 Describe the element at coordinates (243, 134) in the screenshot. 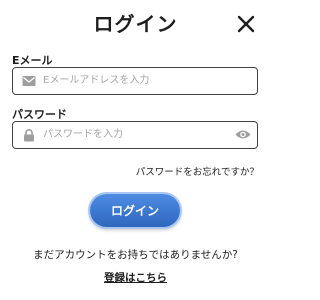

I see `eye-icon` at that location.